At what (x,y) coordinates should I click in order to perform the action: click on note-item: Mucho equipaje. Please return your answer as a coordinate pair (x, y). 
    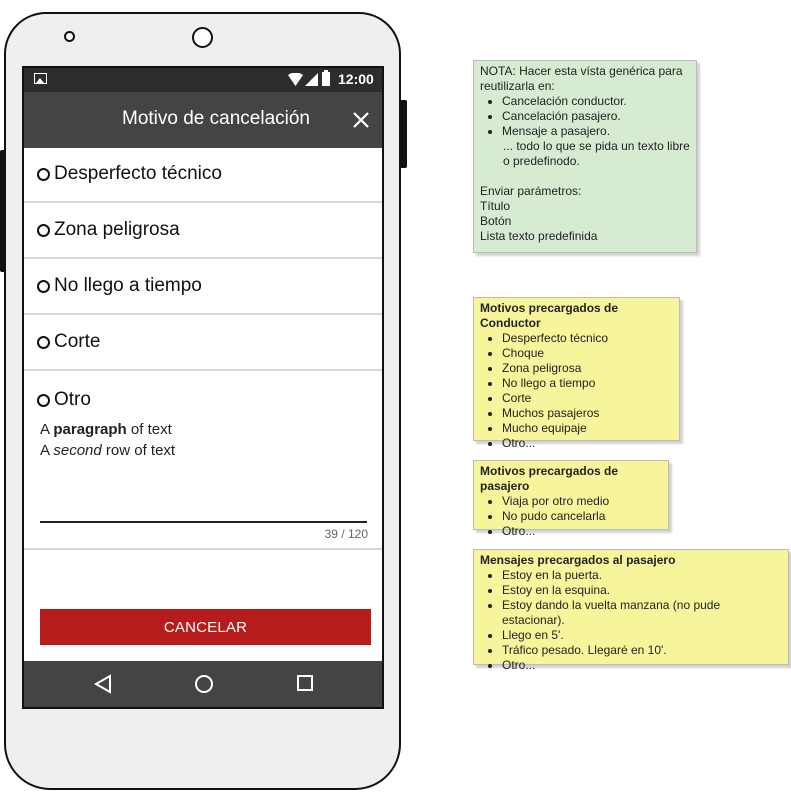
    Looking at the image, I should click on (587, 428).